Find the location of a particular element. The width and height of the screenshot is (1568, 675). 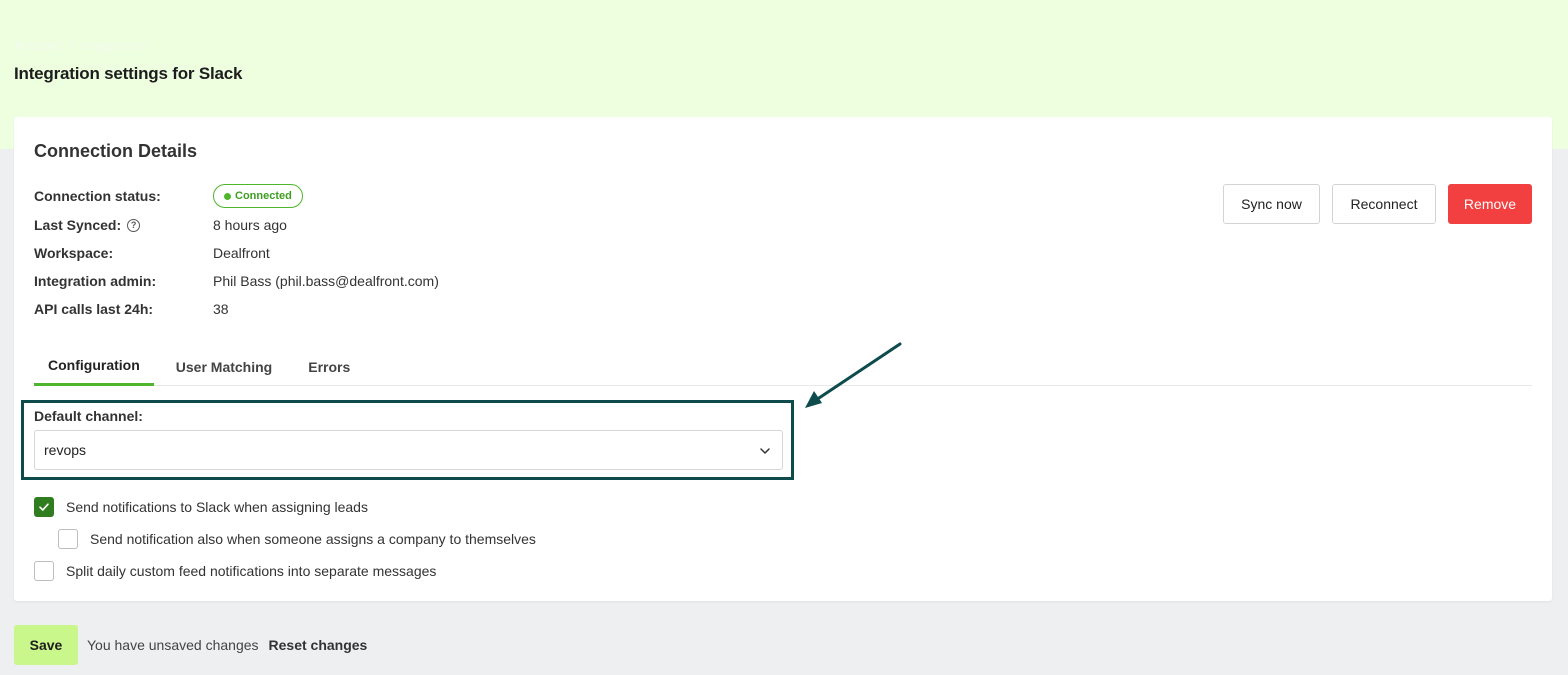

chevron-down-icon is located at coordinates (765, 451).